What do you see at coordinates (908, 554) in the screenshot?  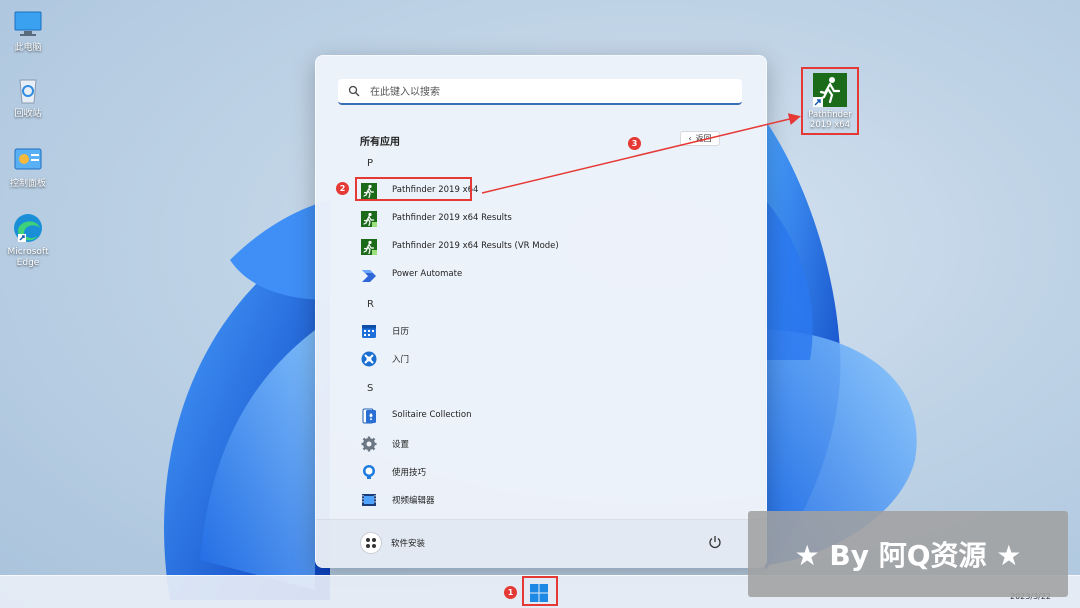 I see `watermark: ★ By 阿Q资源 ★` at bounding box center [908, 554].